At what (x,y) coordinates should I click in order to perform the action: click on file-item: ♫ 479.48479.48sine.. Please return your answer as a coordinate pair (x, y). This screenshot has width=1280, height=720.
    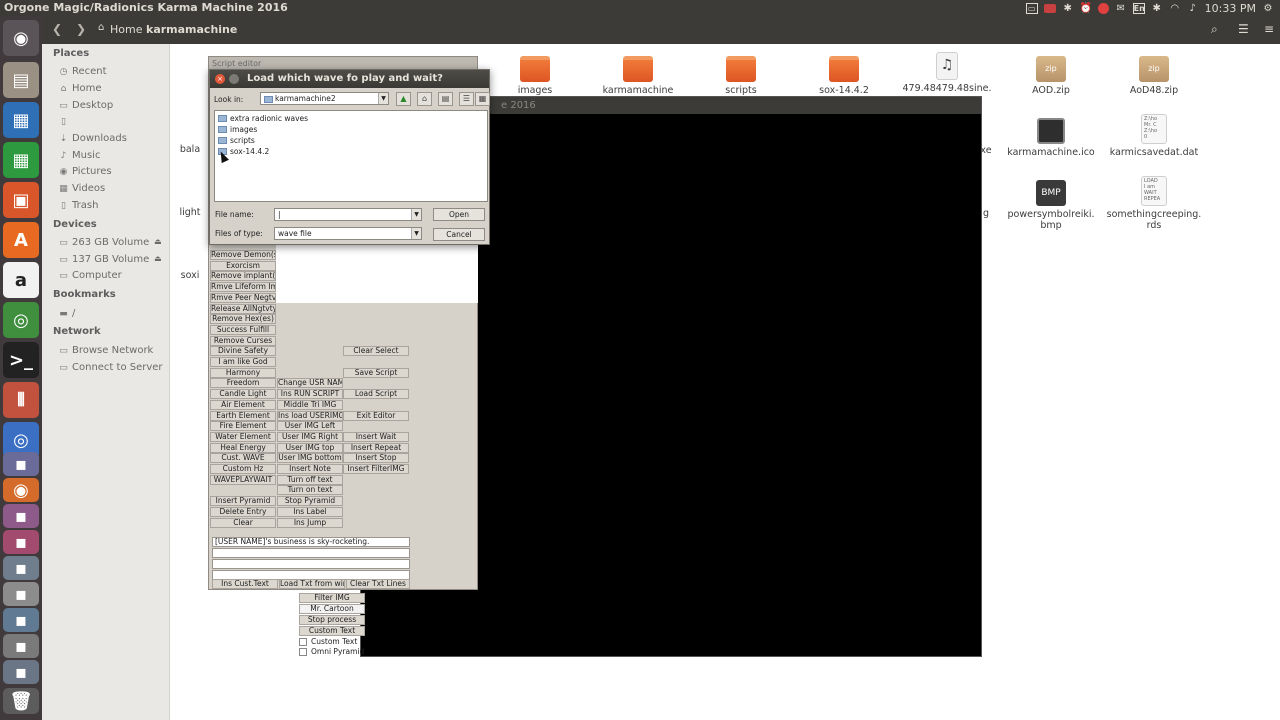
    Looking at the image, I should click on (947, 73).